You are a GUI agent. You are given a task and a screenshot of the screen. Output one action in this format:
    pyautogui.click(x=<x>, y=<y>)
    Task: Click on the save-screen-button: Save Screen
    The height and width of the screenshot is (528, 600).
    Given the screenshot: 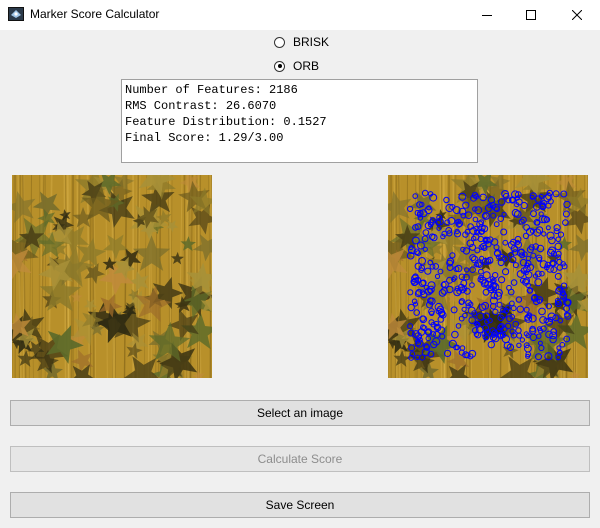 What is the action you would take?
    pyautogui.click(x=300, y=505)
    